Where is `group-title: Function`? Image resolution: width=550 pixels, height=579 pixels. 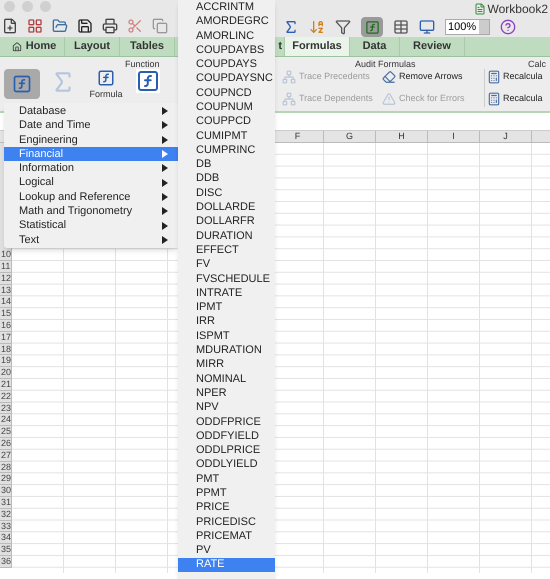
group-title: Function is located at coordinates (142, 64).